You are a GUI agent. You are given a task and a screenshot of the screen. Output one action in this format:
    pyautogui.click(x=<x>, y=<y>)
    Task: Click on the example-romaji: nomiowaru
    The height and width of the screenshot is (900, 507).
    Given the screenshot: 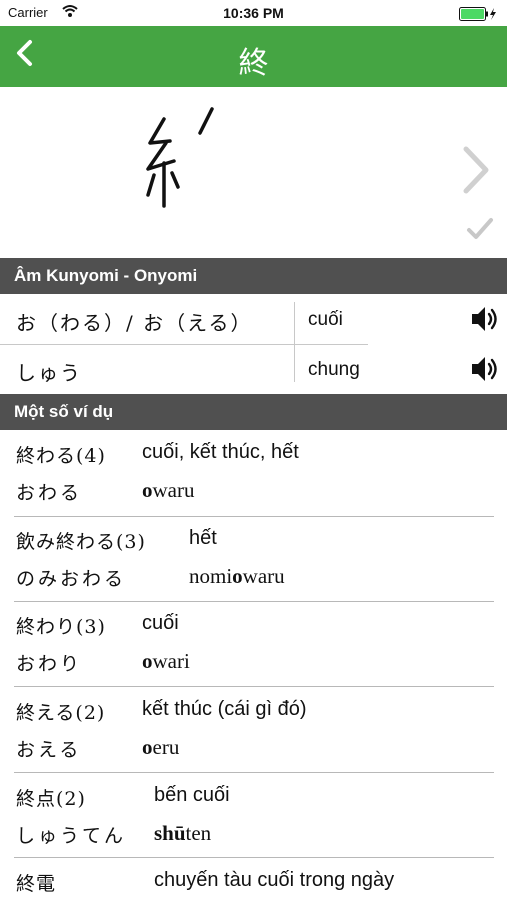 What is the action you would take?
    pyautogui.click(x=237, y=576)
    